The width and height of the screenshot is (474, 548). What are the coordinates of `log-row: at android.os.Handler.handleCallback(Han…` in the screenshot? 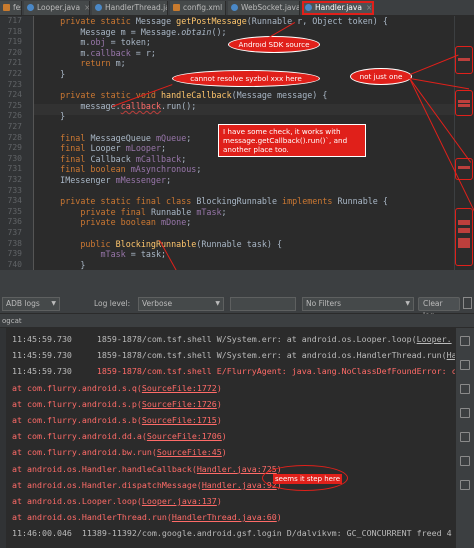 It's located at (232, 469).